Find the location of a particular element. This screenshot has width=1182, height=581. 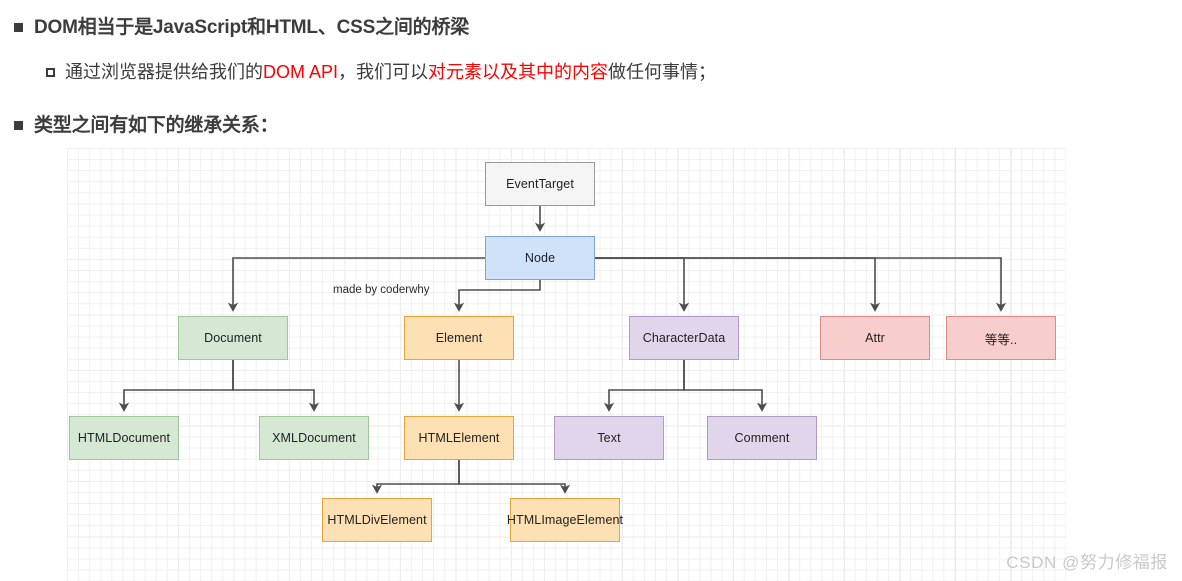

diagram-node-label: Document is located at coordinates (233, 338).